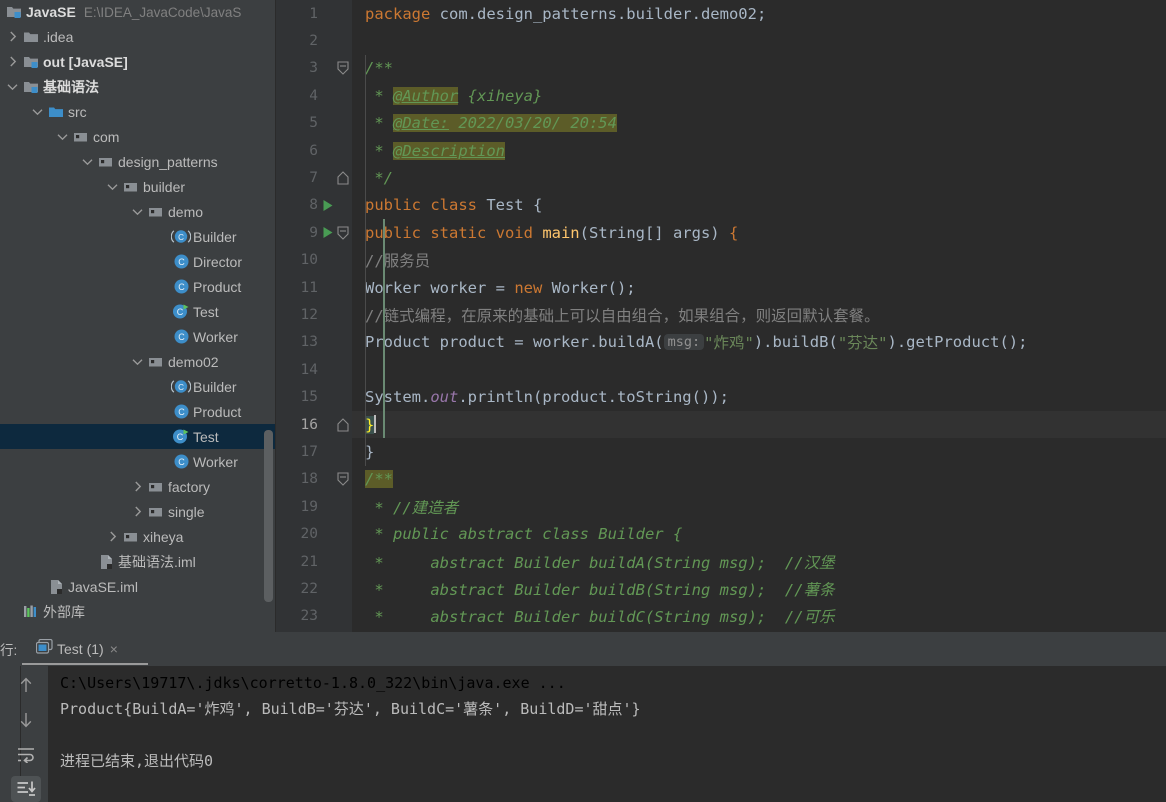 This screenshot has height=802, width=1166. Describe the element at coordinates (314, 13) in the screenshot. I see `gutter-line-1: 1` at that location.